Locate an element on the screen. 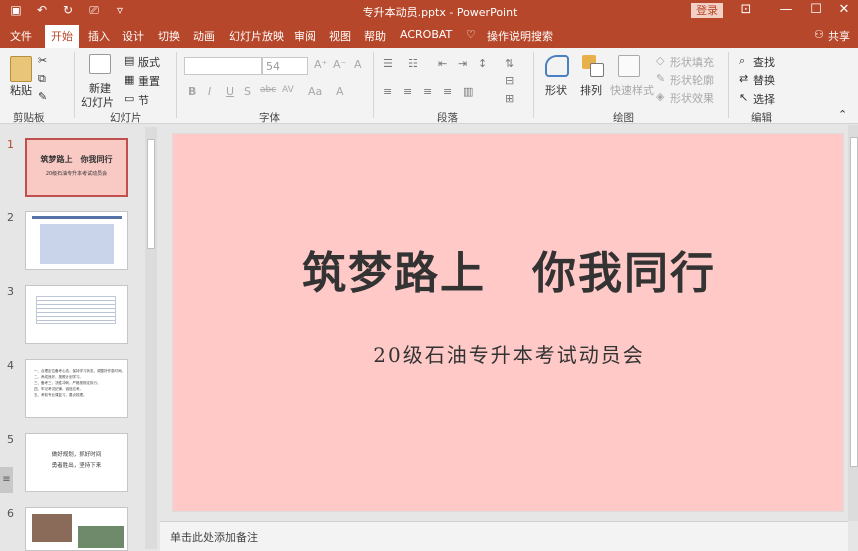  reset-icon: ▦ is located at coordinates (129, 79).